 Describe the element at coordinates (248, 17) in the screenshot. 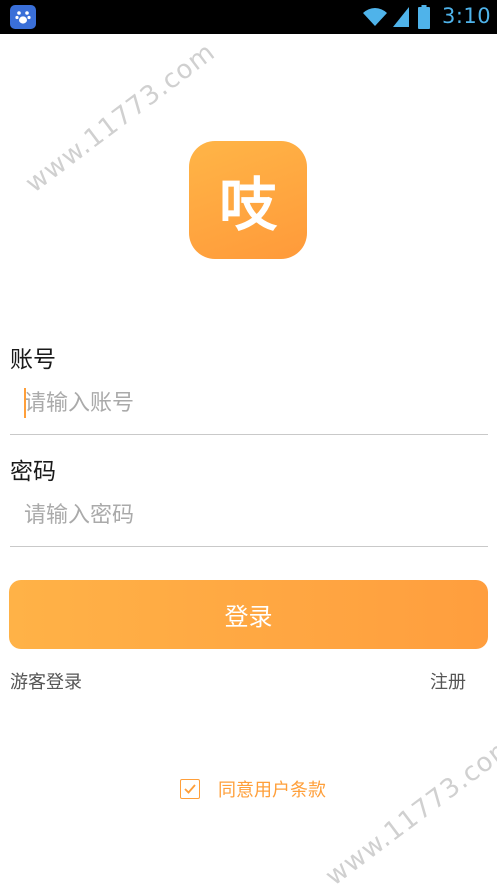

I see `status-bar: 3:10` at that location.